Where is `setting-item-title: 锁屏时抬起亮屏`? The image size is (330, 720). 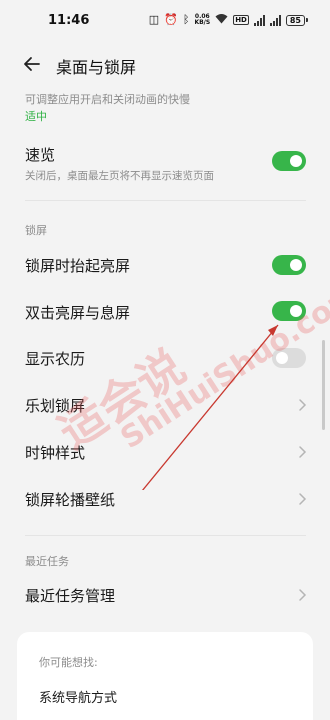
setting-item-title: 锁屏时抬起亮屏 is located at coordinates (78, 266).